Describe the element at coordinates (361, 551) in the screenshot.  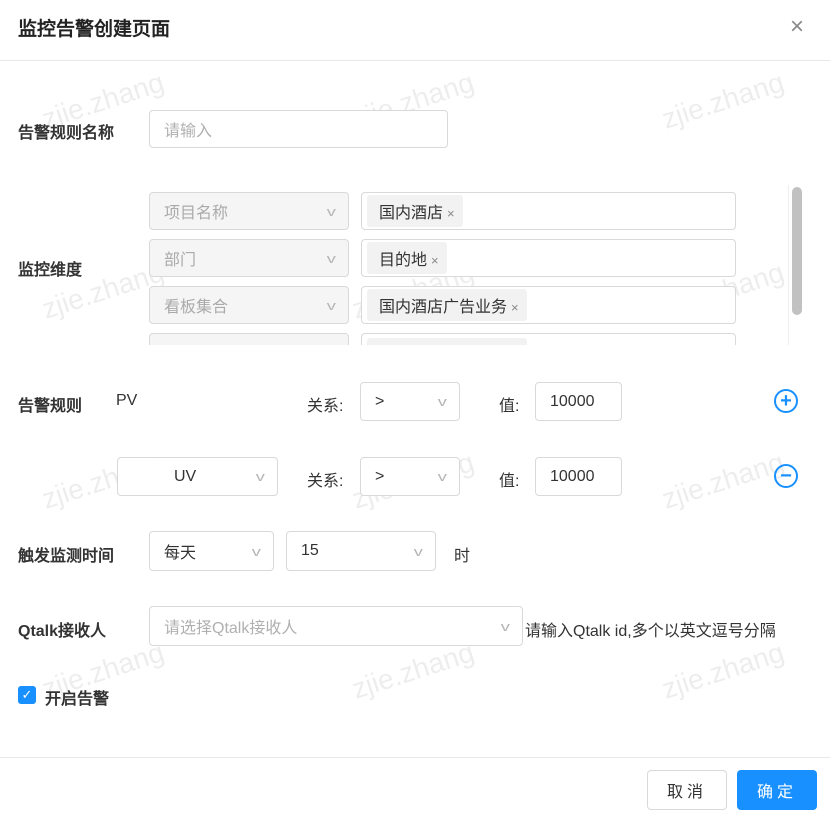
I see `hour-select: 15 v` at that location.